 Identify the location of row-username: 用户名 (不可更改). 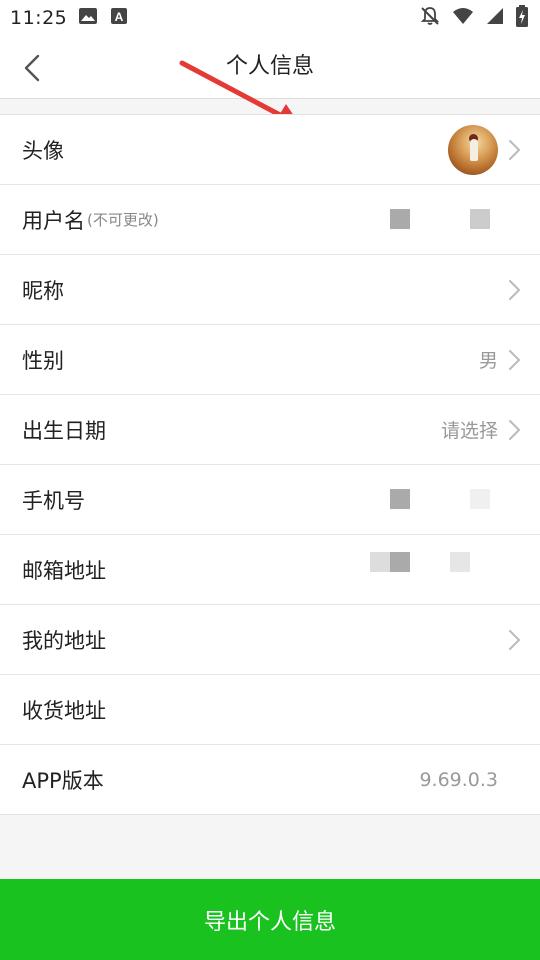
(270, 220).